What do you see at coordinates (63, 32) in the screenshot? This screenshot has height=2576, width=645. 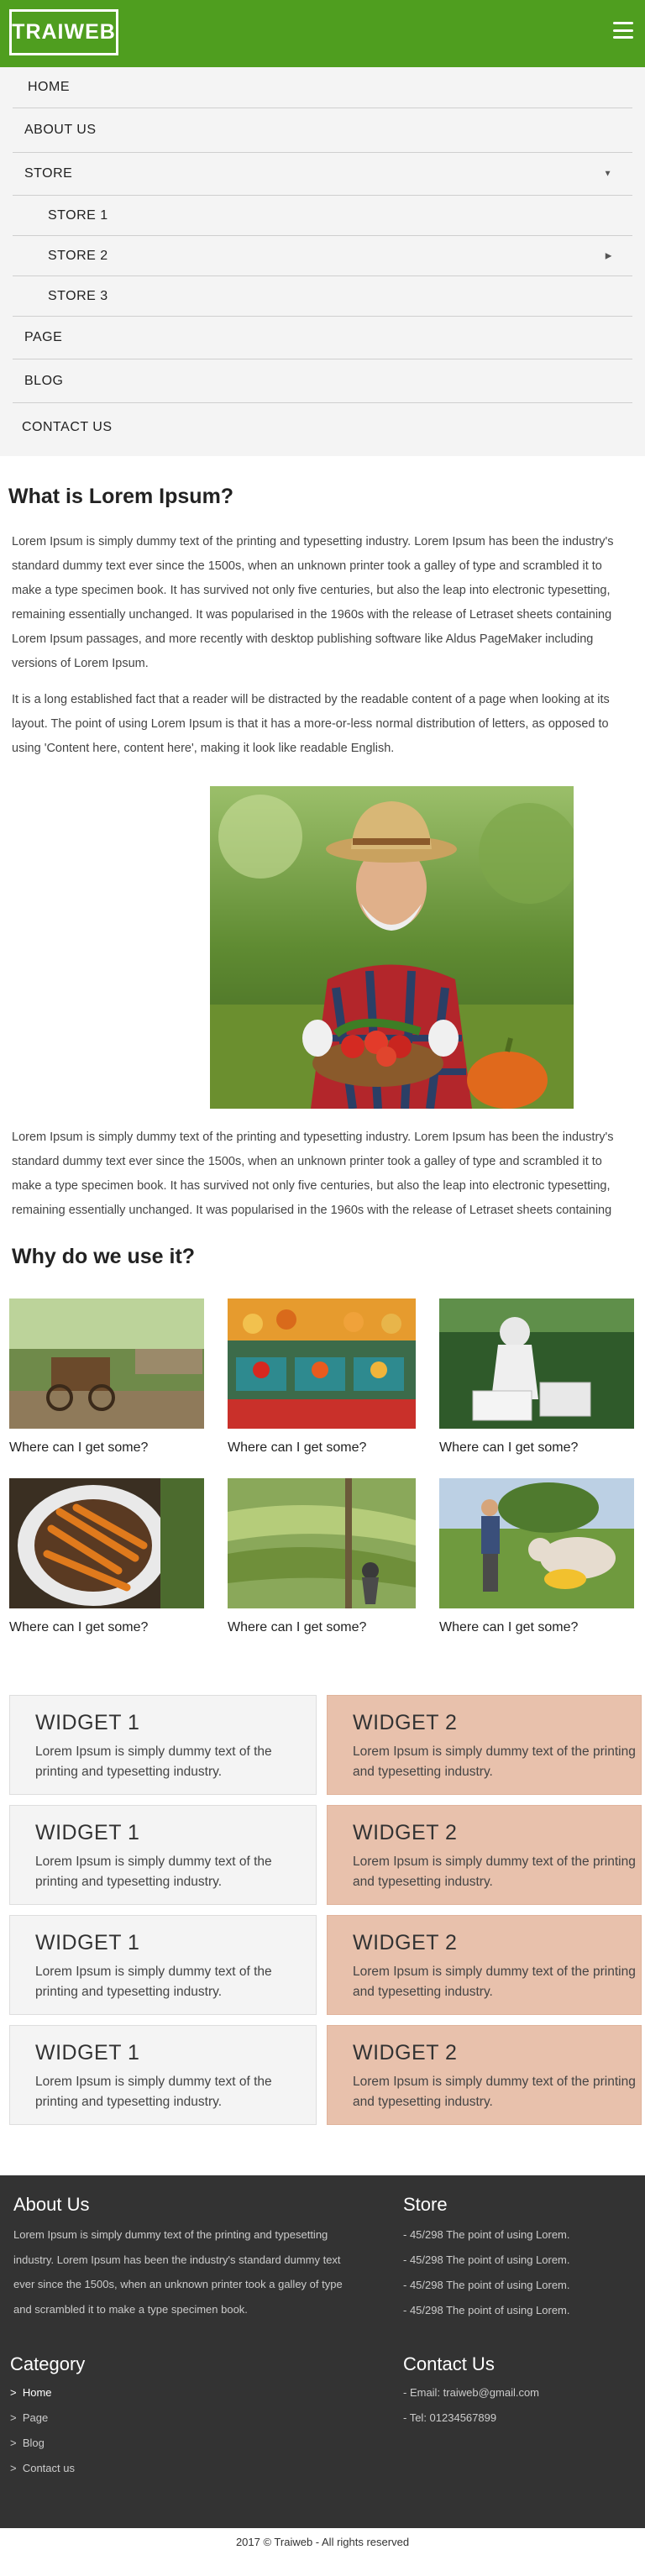 I see `logo: TRAIWEB` at bounding box center [63, 32].